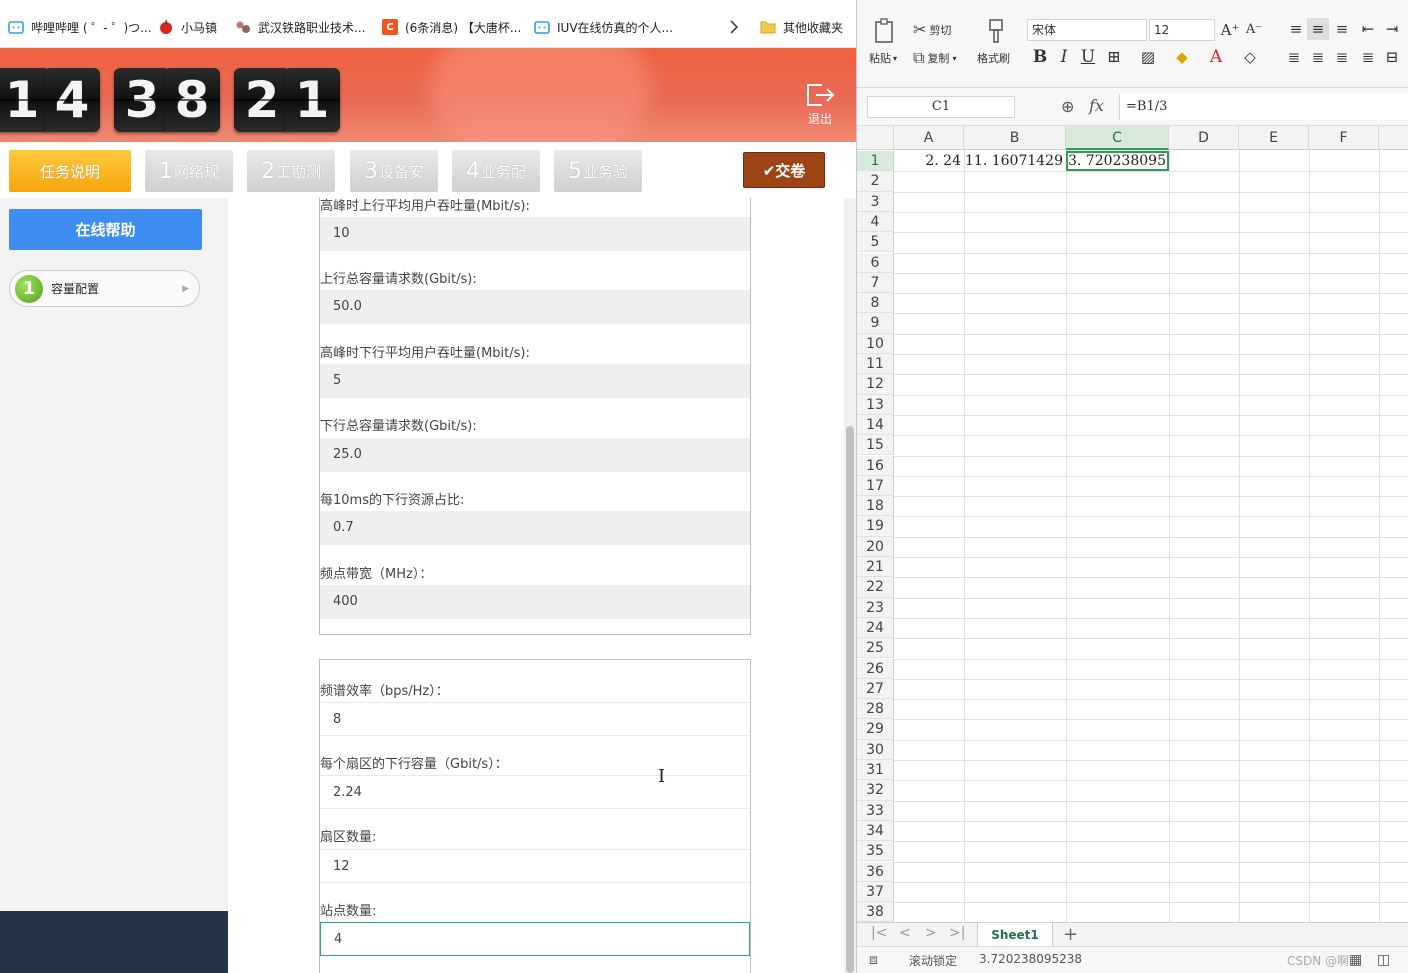  I want to click on logout-button: 退出, so click(820, 107).